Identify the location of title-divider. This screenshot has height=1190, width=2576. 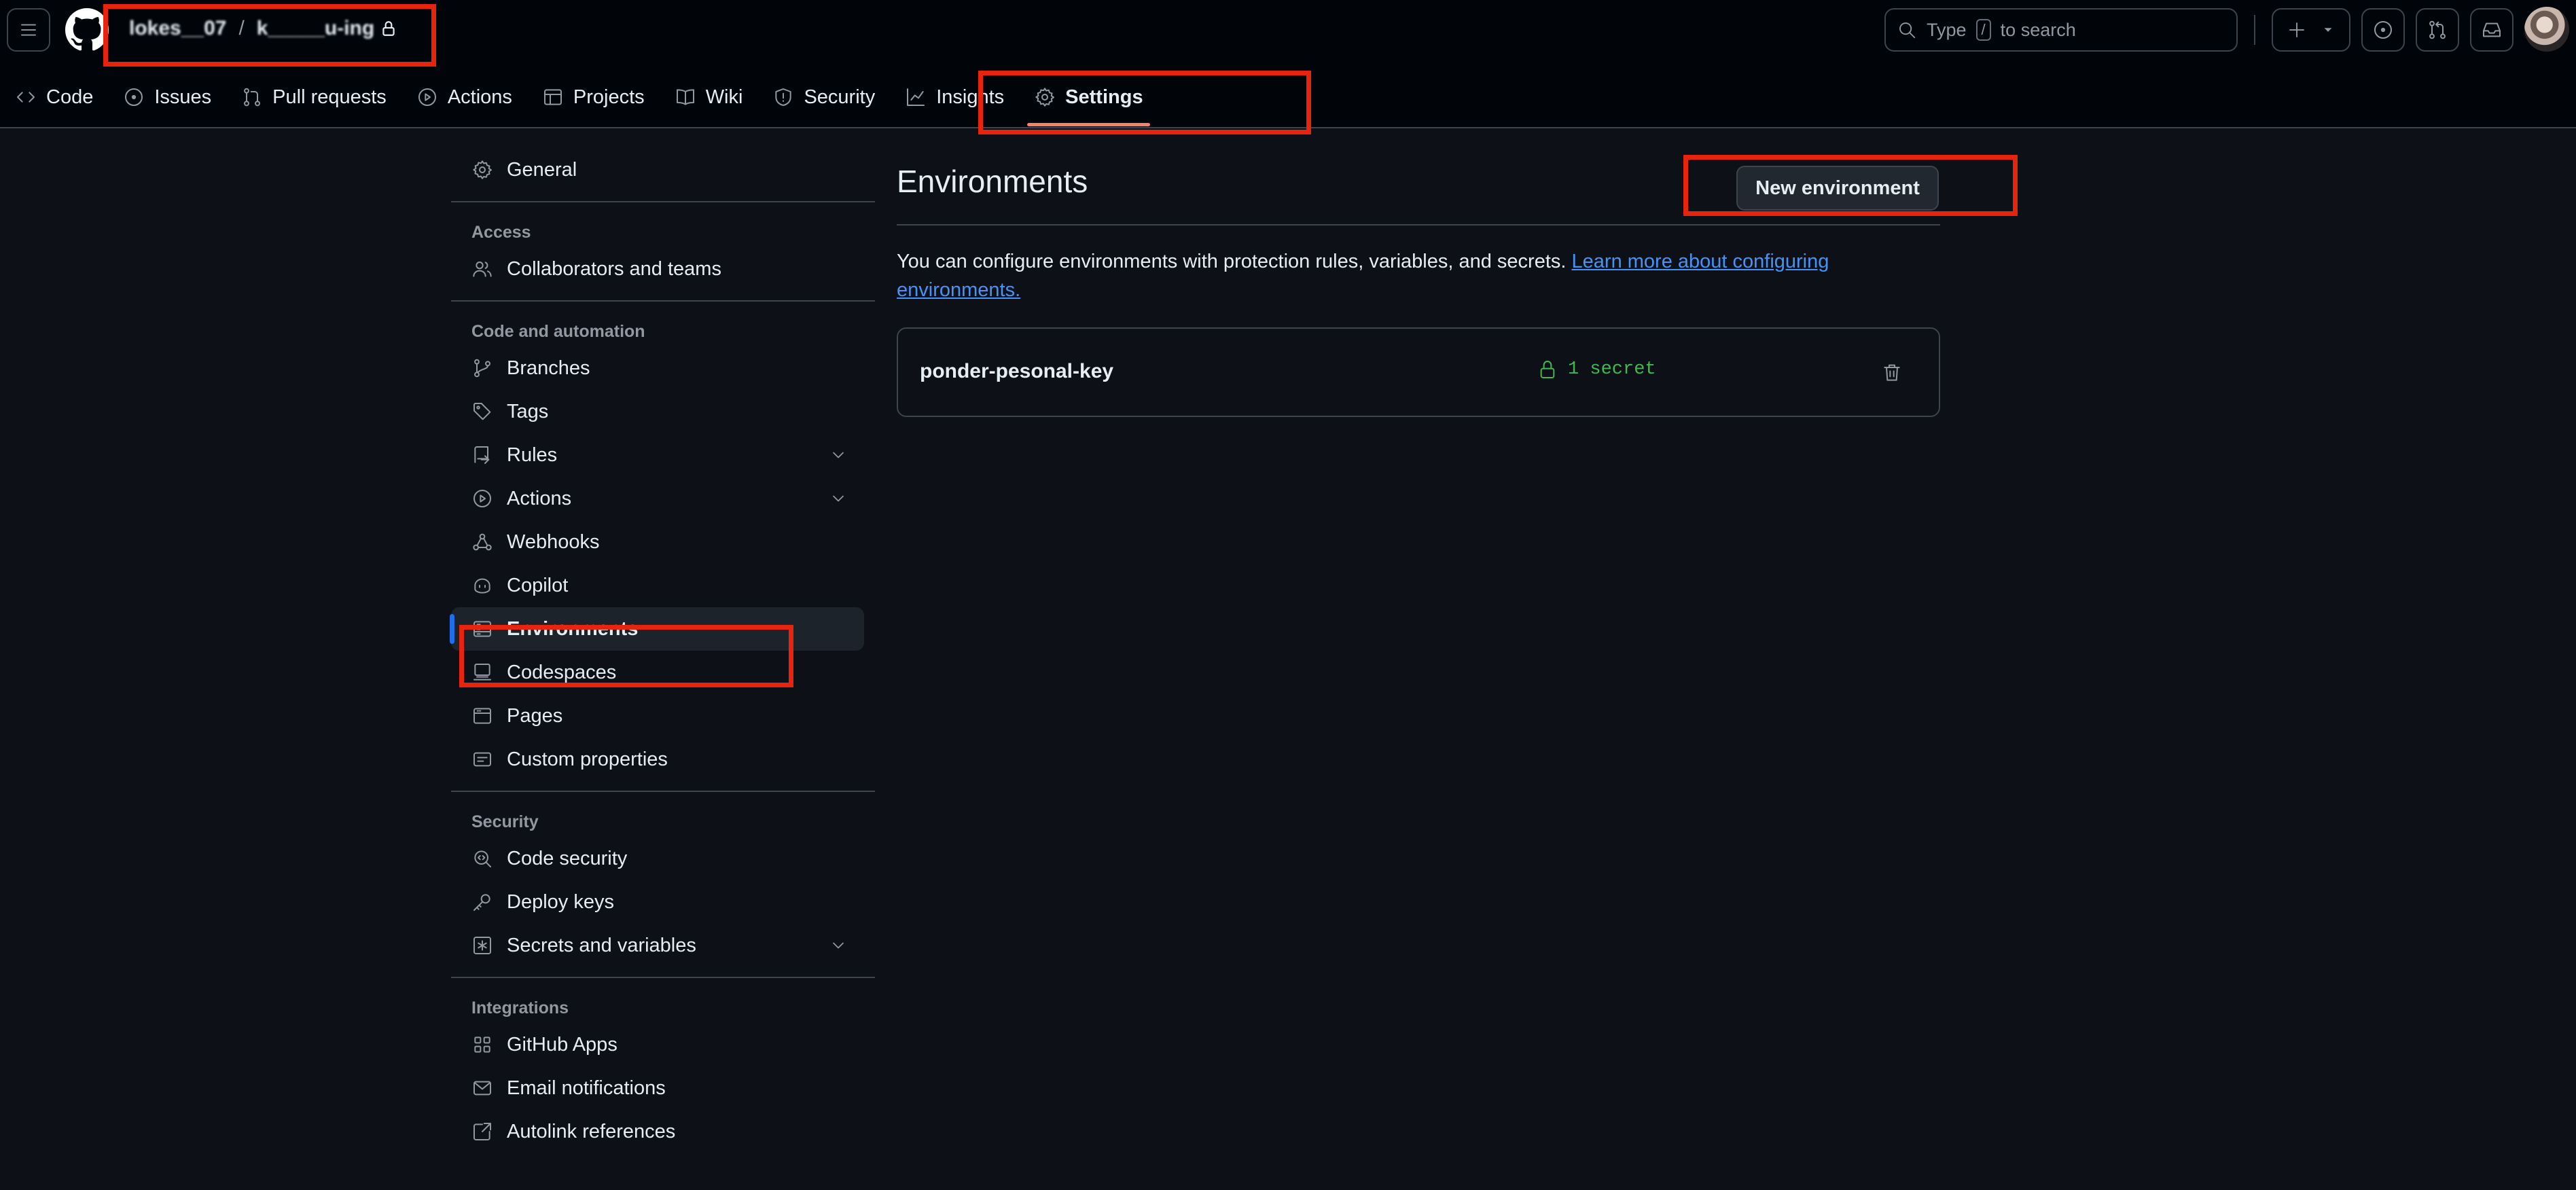
(1418, 225).